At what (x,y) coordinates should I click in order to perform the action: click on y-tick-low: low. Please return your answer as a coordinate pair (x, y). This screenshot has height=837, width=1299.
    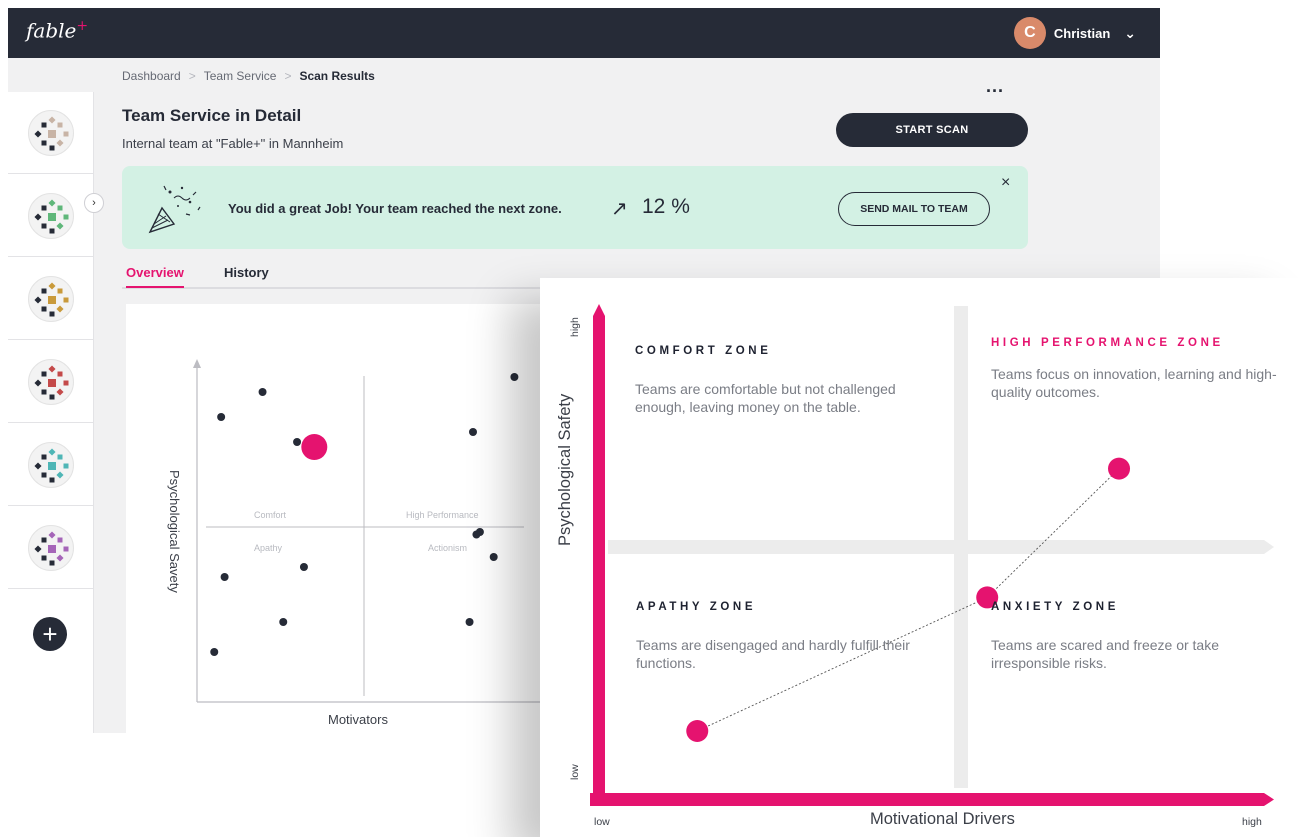
    Looking at the image, I should click on (575, 772).